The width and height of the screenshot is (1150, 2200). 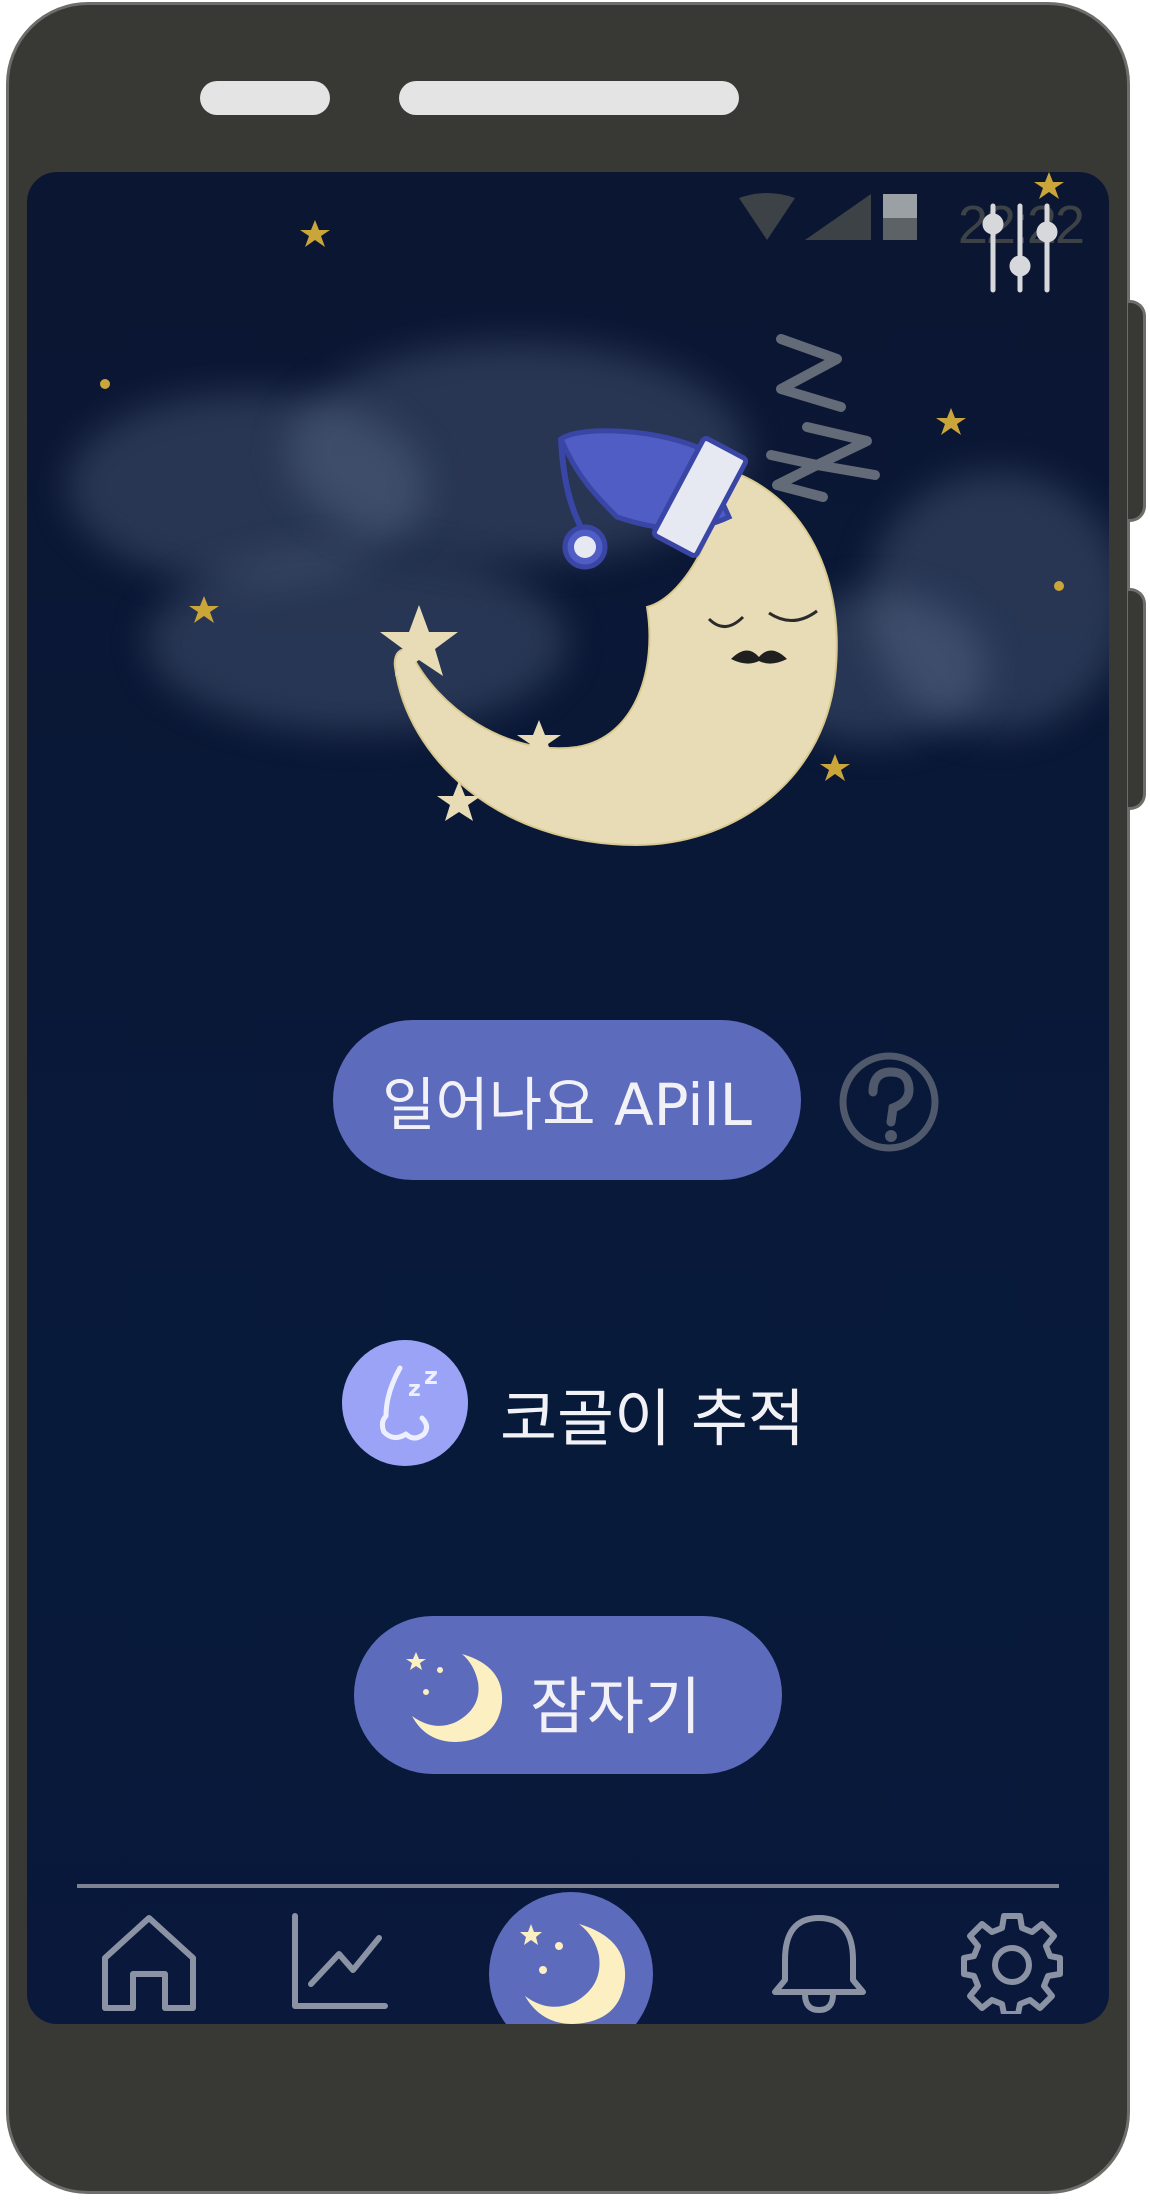 I want to click on sleep-button-label: 잠자기, so click(x=616, y=1706).